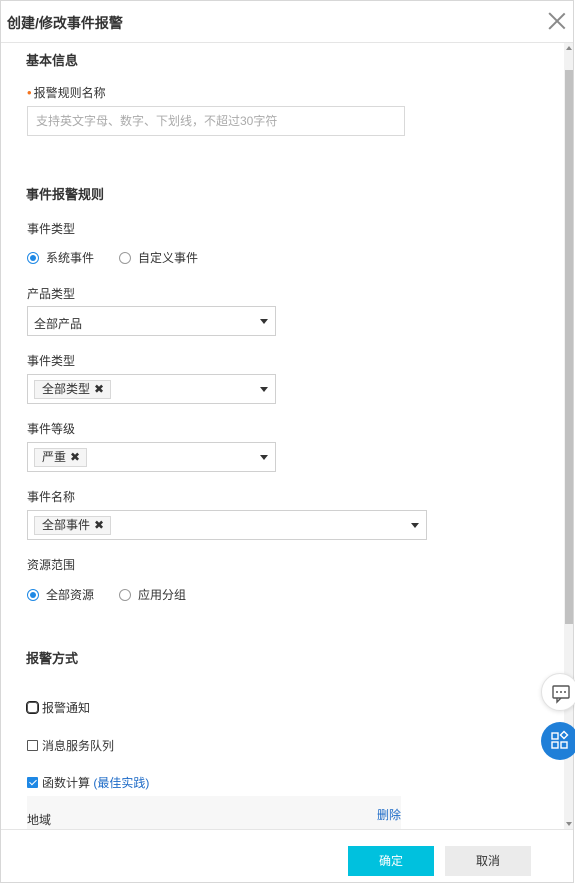 The width and height of the screenshot is (575, 884). Describe the element at coordinates (389, 814) in the screenshot. I see `delete-link: 删除` at that location.